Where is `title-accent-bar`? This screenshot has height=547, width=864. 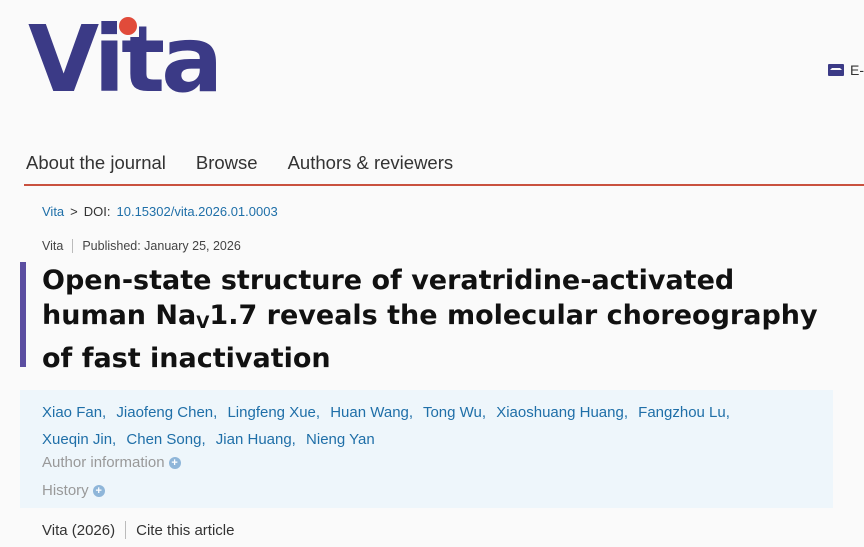
title-accent-bar is located at coordinates (23, 314).